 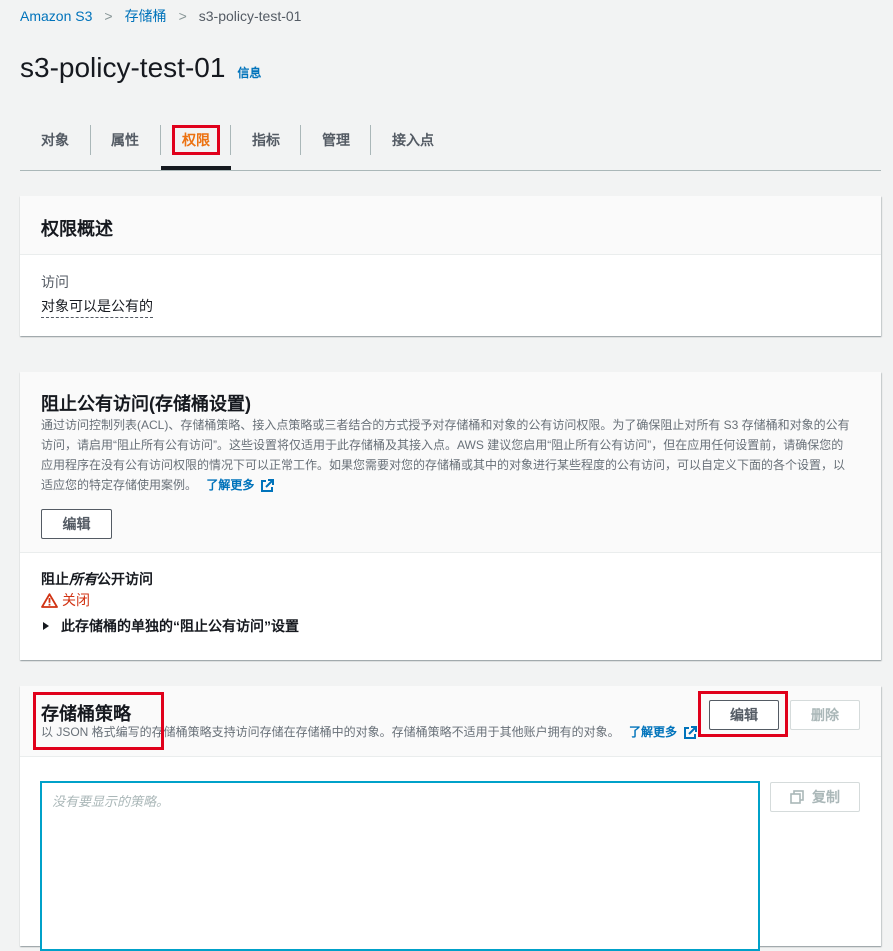 What do you see at coordinates (125, 579) in the screenshot?
I see `block-all-suffix: 公开访问` at bounding box center [125, 579].